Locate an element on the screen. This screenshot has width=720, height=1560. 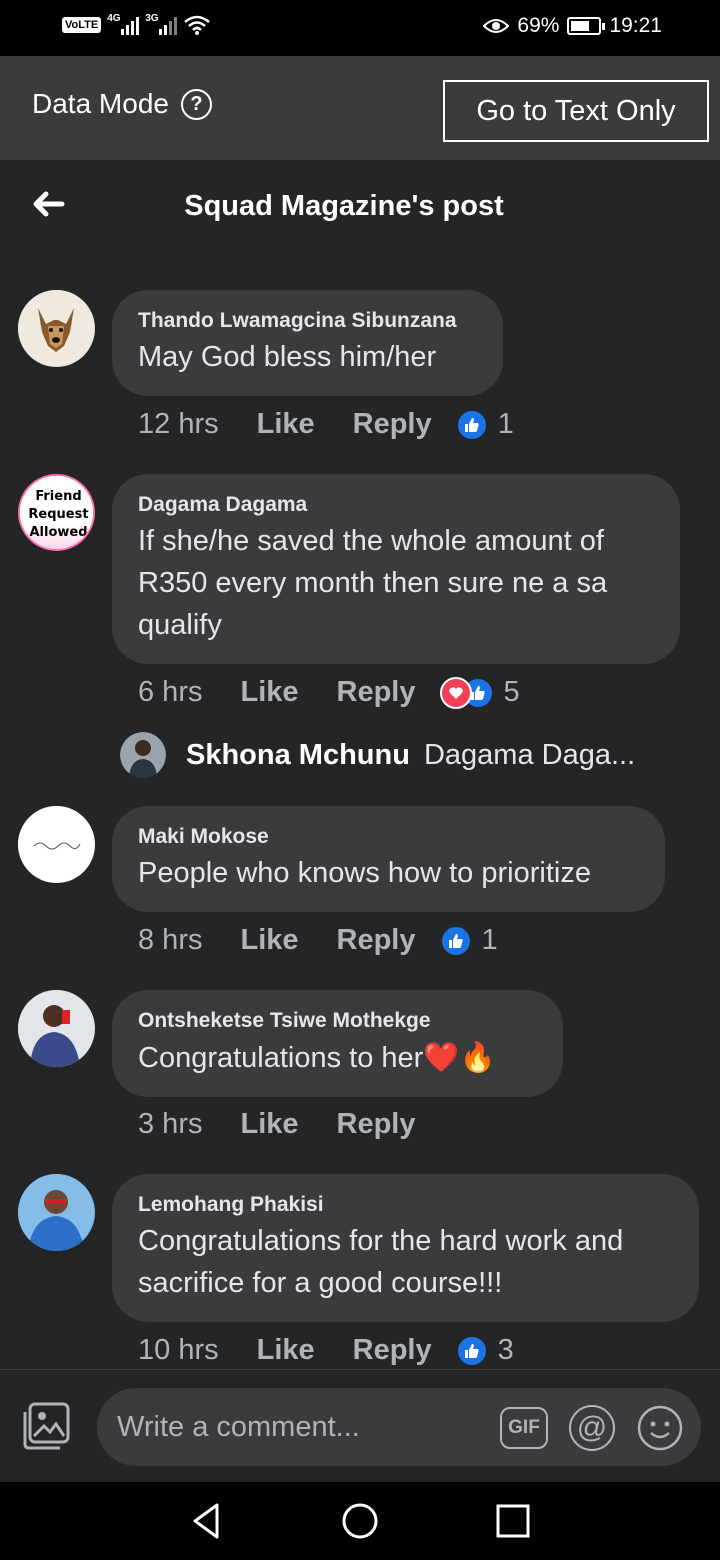
nav-recents-icon is located at coordinates (513, 1521).